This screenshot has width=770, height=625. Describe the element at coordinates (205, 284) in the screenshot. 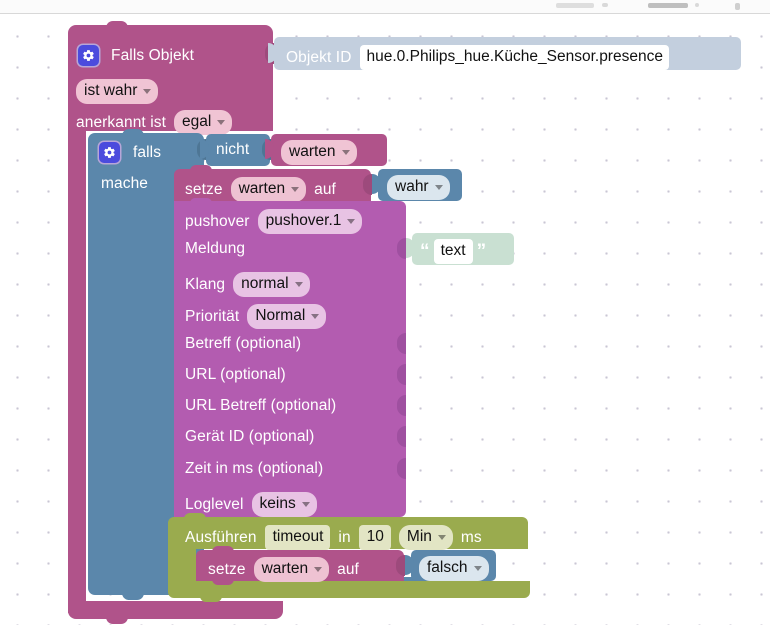

I see `sound-label: Klang` at that location.